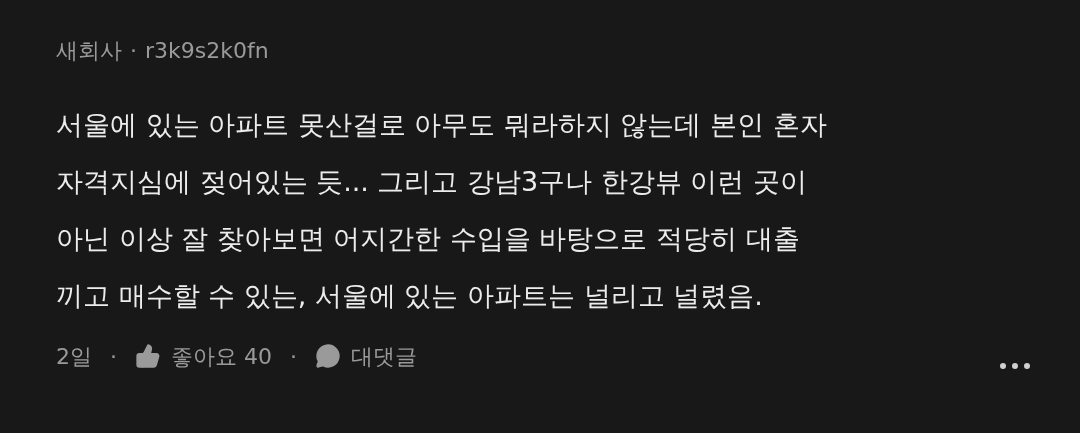 This screenshot has width=1080, height=433. I want to click on post-time: 2일, so click(74, 356).